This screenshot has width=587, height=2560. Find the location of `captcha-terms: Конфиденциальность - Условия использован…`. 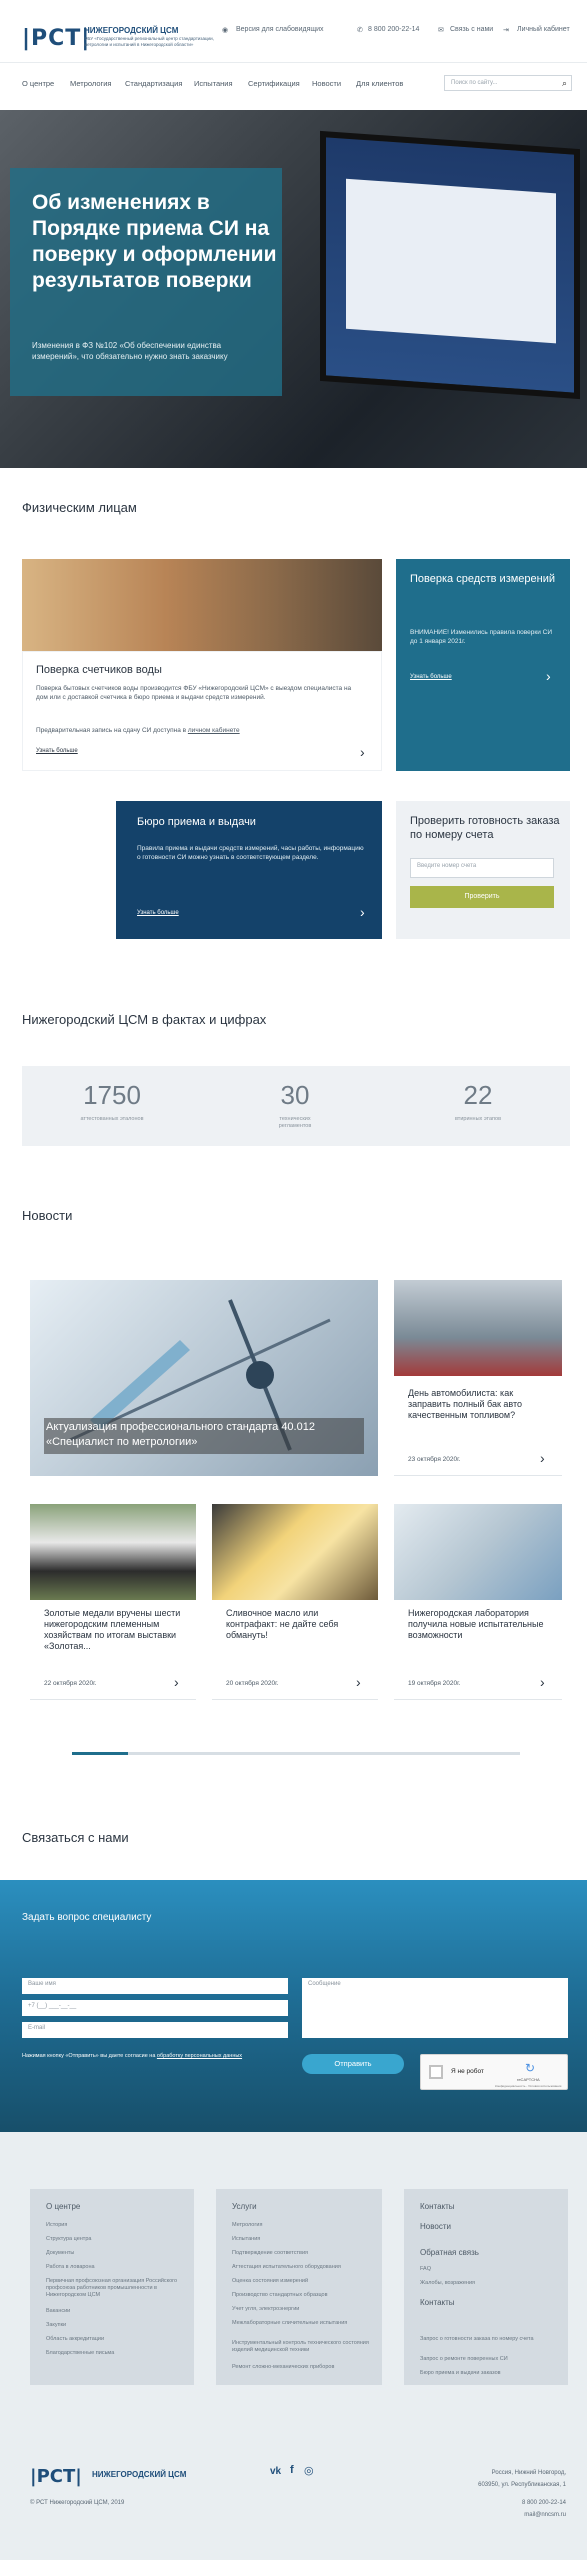

captcha-terms: Конфиденциальность - Условия использован… is located at coordinates (528, 2086).